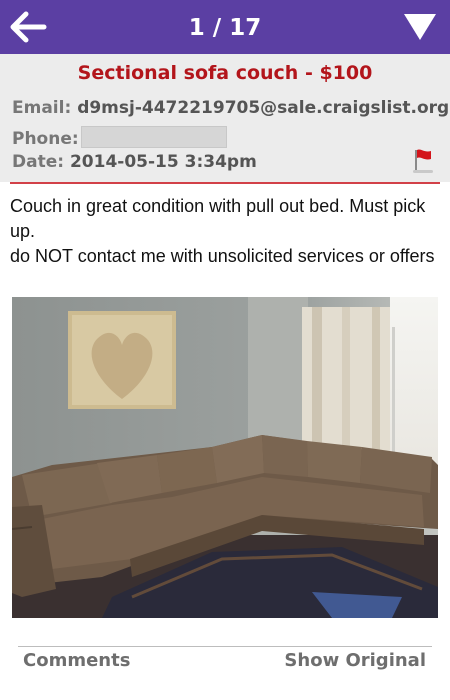 This screenshot has height=700, width=450. I want to click on divider, so click(225, 183).